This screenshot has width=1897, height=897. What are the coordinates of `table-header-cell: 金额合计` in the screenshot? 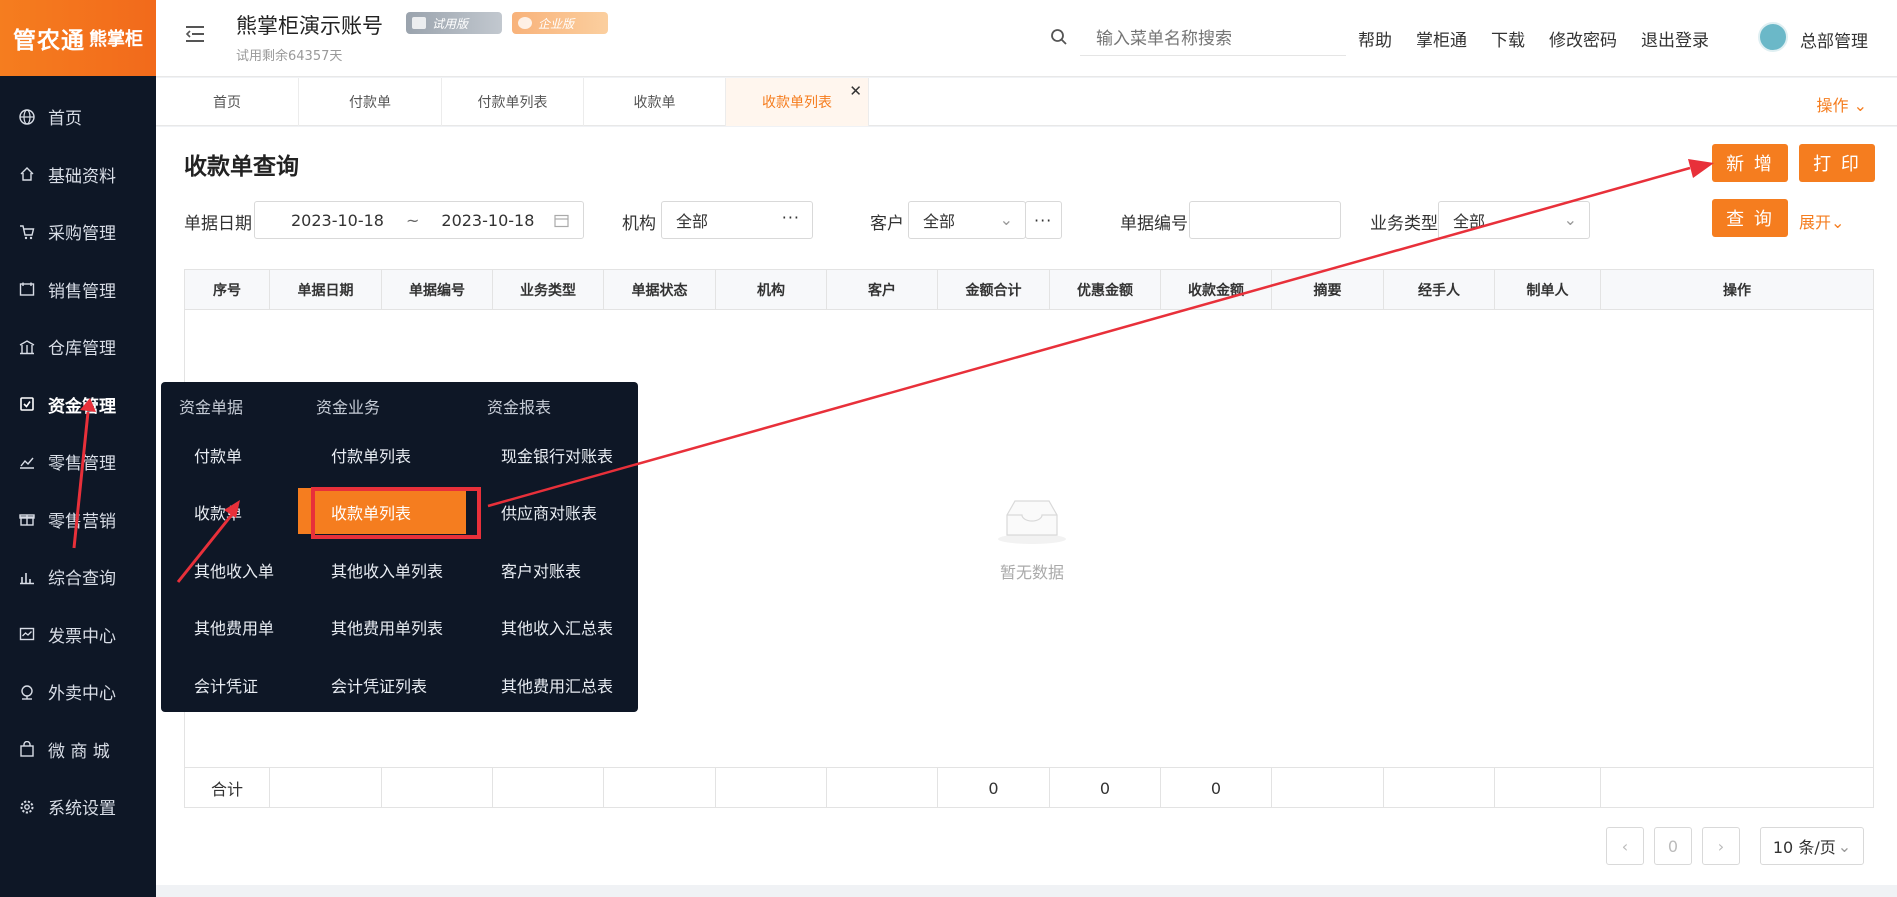 It's located at (994, 290).